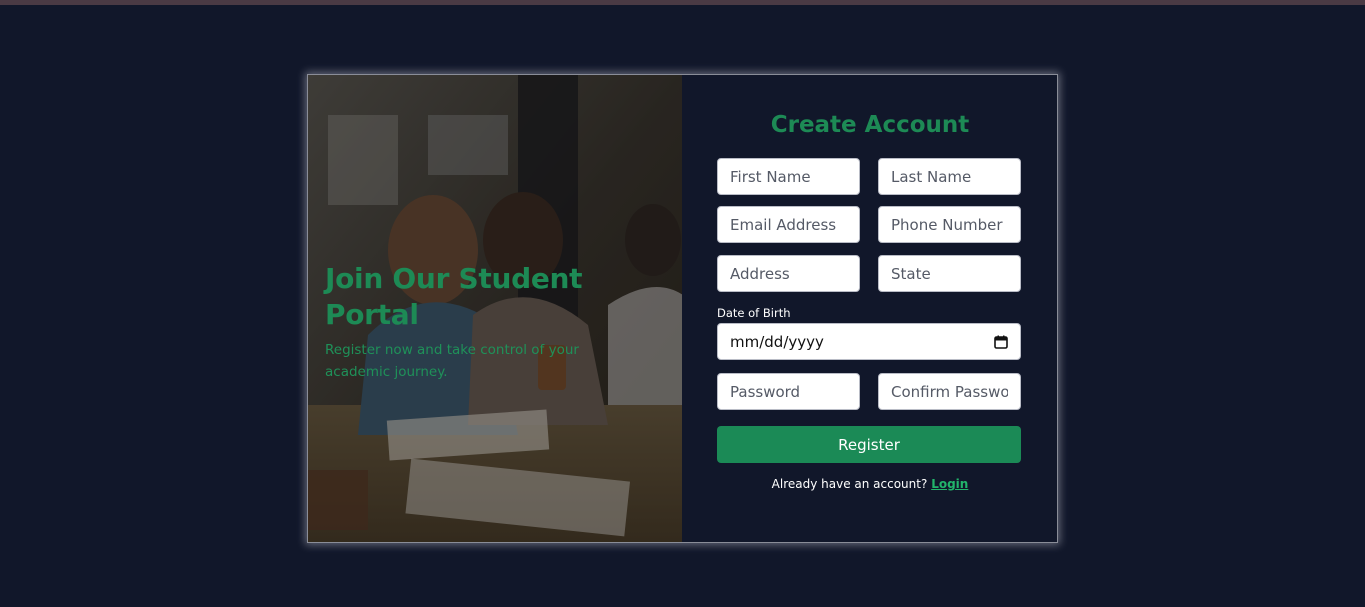 The image size is (1365, 607). What do you see at coordinates (754, 313) in the screenshot?
I see `dob-label: Date of Birth` at bounding box center [754, 313].